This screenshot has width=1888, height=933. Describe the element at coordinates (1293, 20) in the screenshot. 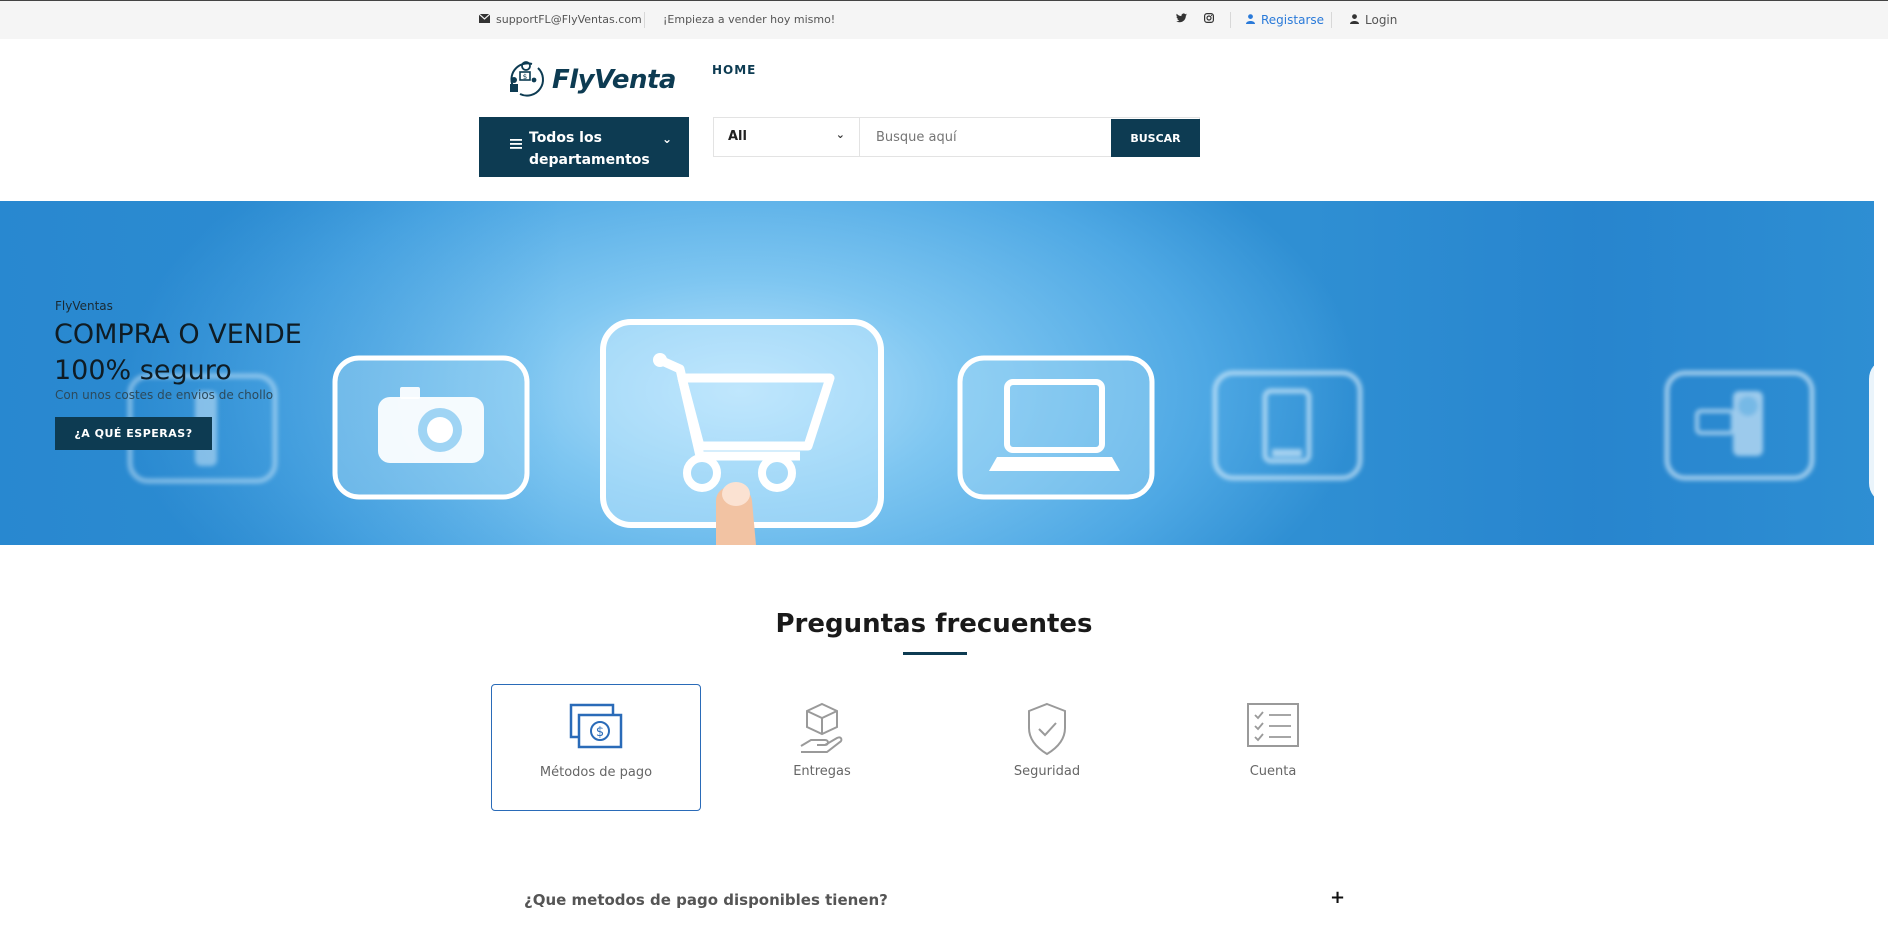

I see `register-label: Registarse` at that location.